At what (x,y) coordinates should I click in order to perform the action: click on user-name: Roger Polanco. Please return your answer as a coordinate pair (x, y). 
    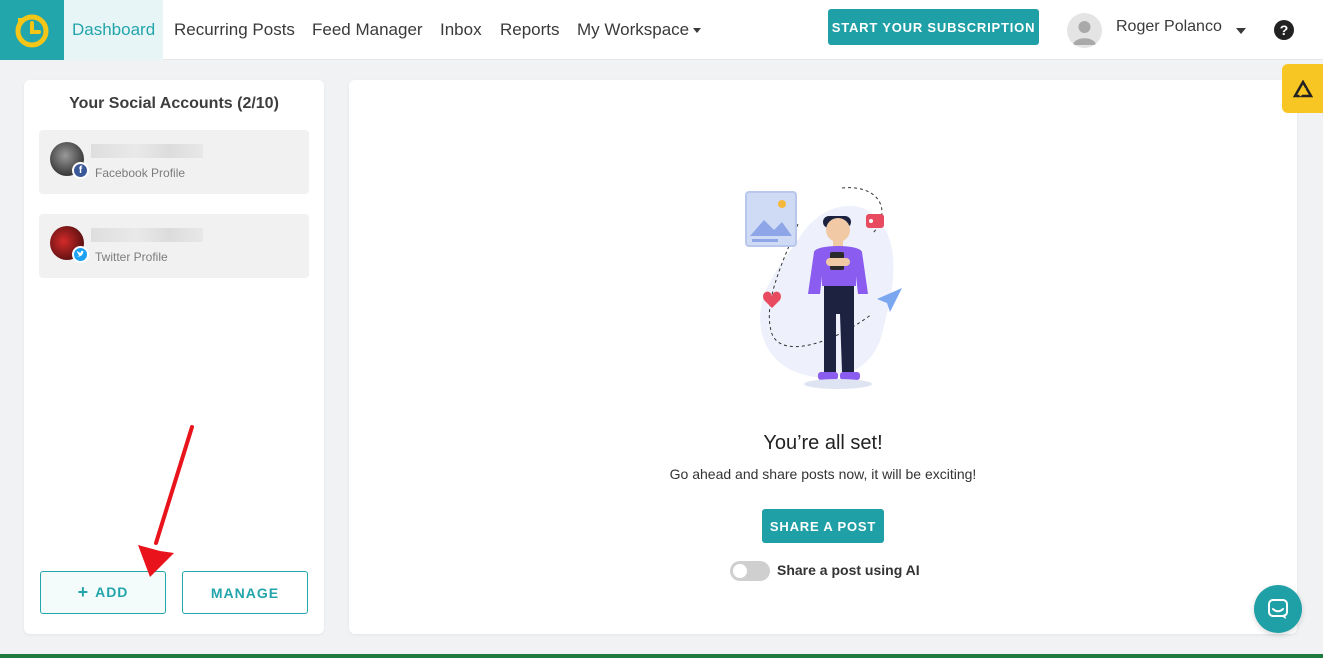
    Looking at the image, I should click on (1169, 27).